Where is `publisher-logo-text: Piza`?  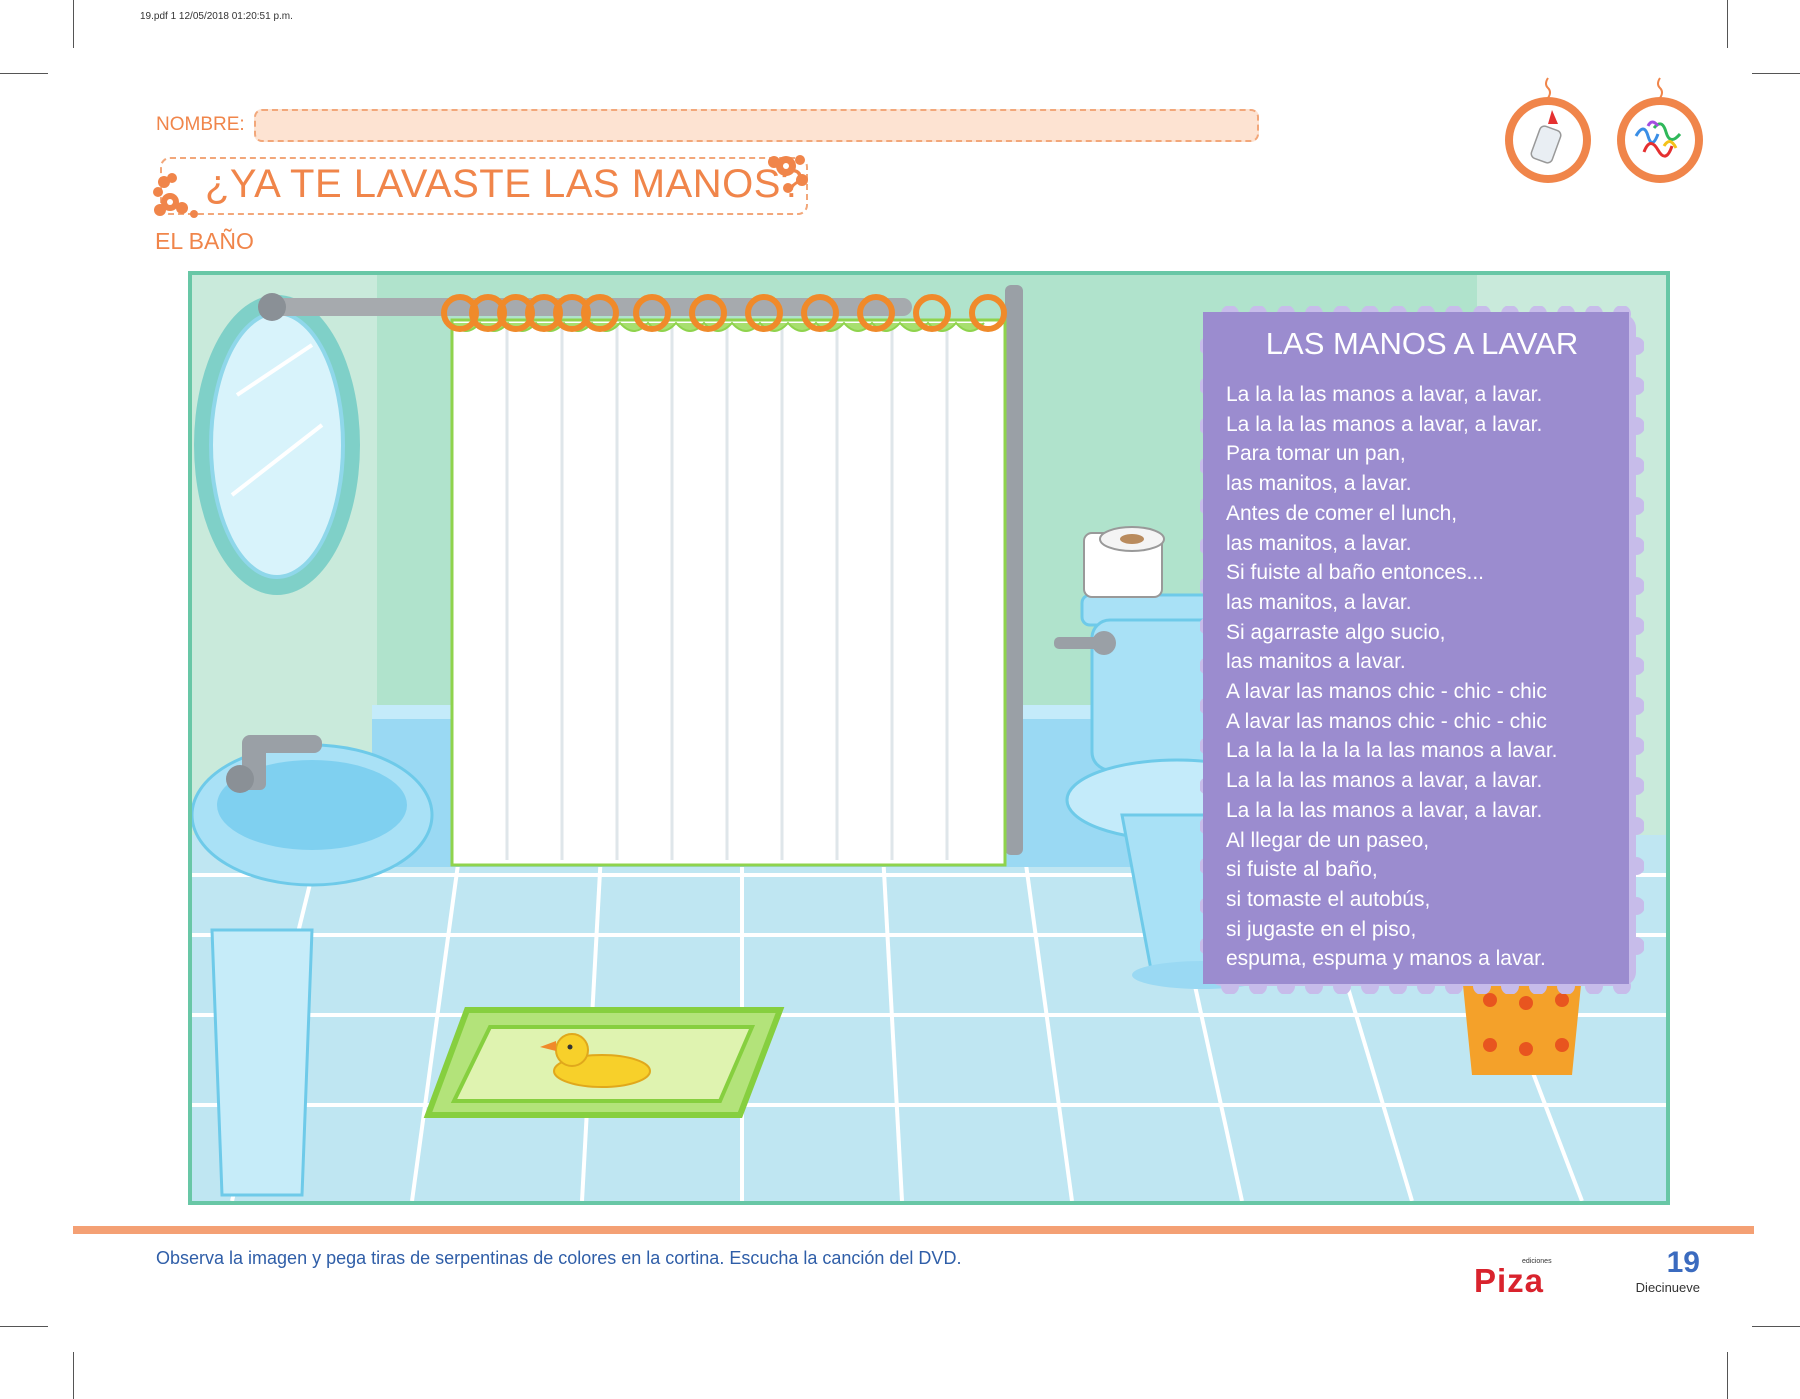 publisher-logo-text: Piza is located at coordinates (1509, 1280).